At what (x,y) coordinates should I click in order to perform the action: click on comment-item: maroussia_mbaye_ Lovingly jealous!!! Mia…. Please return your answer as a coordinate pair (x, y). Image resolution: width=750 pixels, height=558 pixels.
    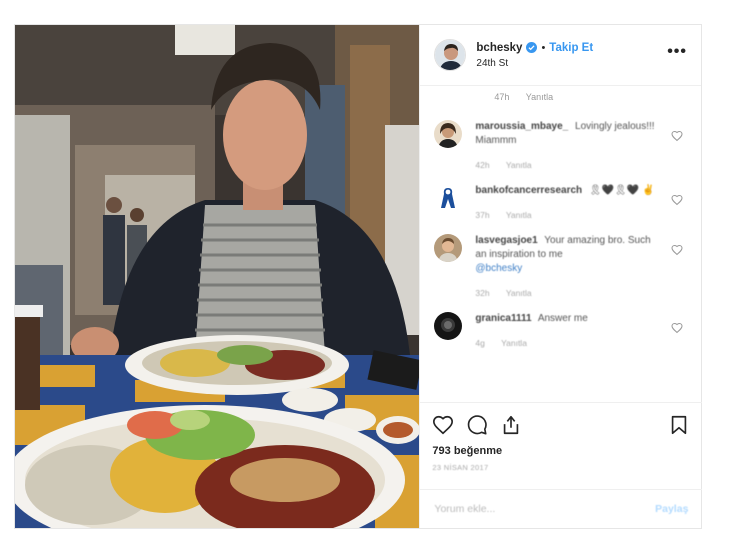
    Looking at the image, I should click on (560, 146).